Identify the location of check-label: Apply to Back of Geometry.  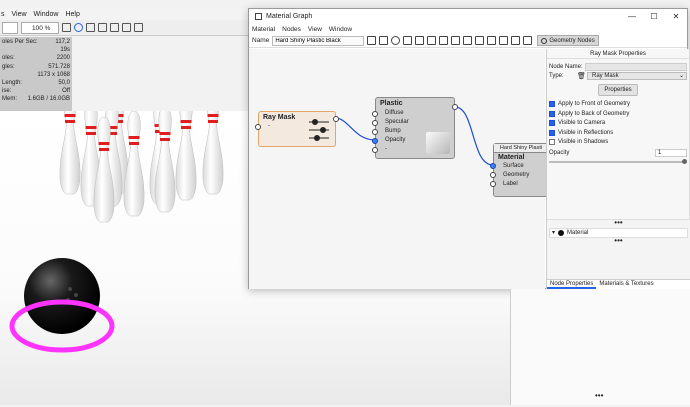
(594, 113).